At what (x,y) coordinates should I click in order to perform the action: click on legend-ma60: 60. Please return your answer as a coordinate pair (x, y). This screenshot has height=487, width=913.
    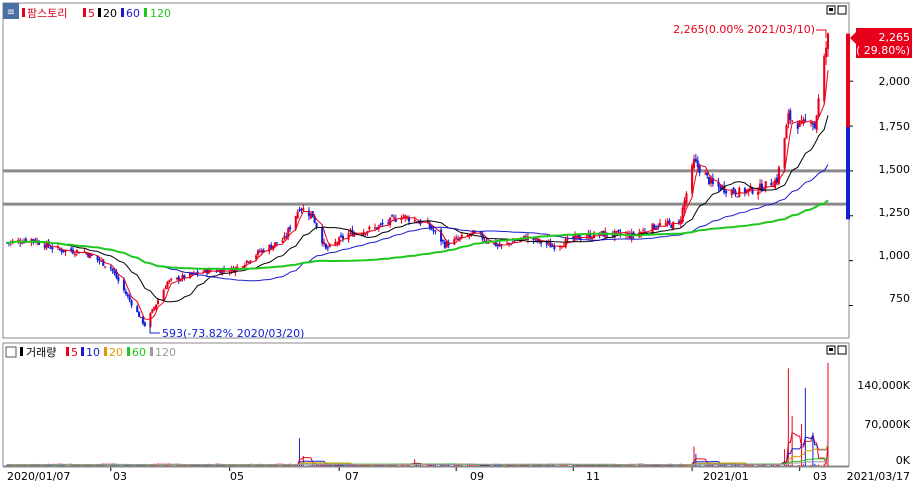
    Looking at the image, I should click on (133, 13).